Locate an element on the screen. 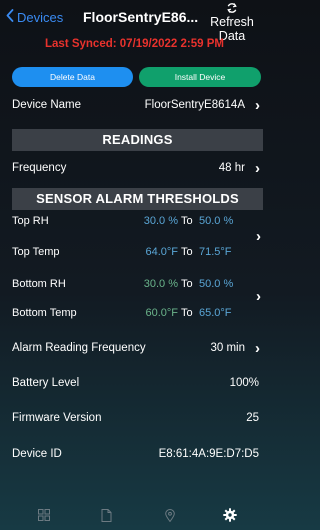 This screenshot has width=320, height=530. battery-level-row: Battery Level 100% is located at coordinates (134, 383).